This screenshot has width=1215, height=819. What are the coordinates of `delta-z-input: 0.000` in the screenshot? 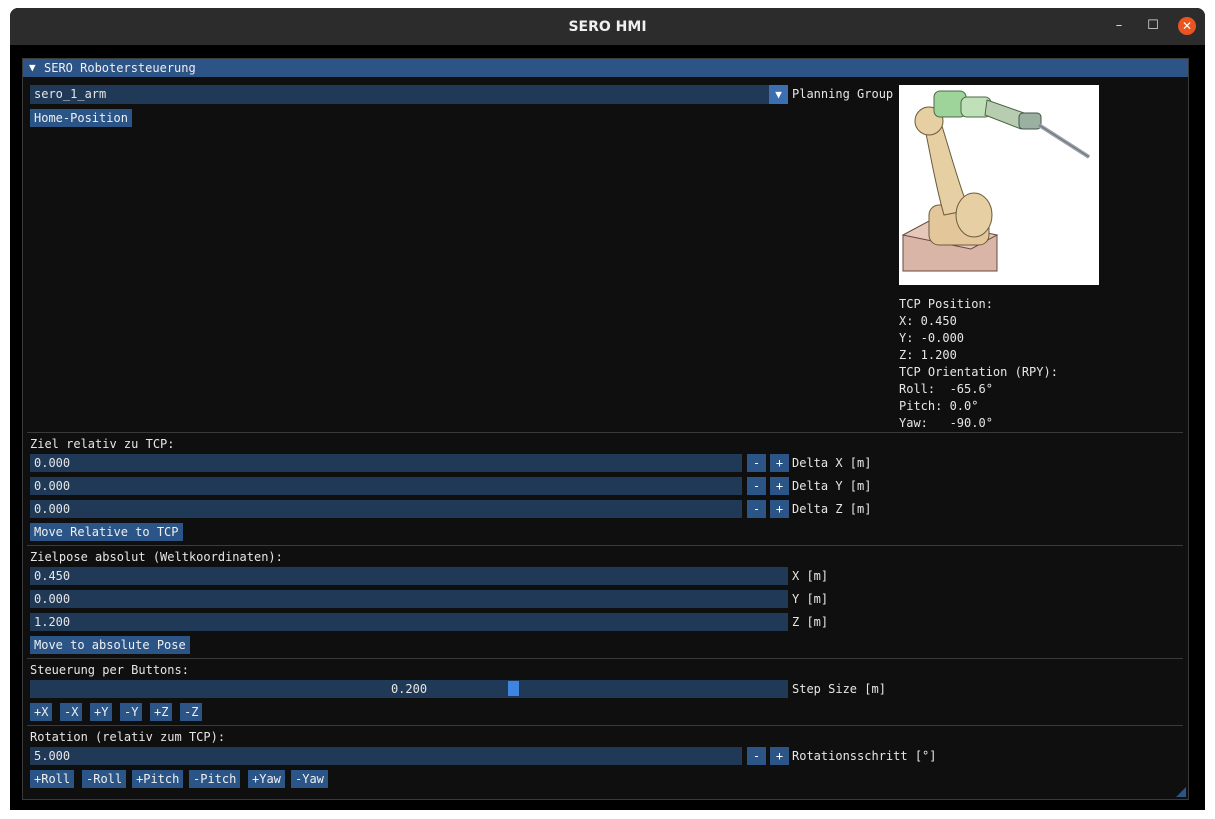 It's located at (386, 509).